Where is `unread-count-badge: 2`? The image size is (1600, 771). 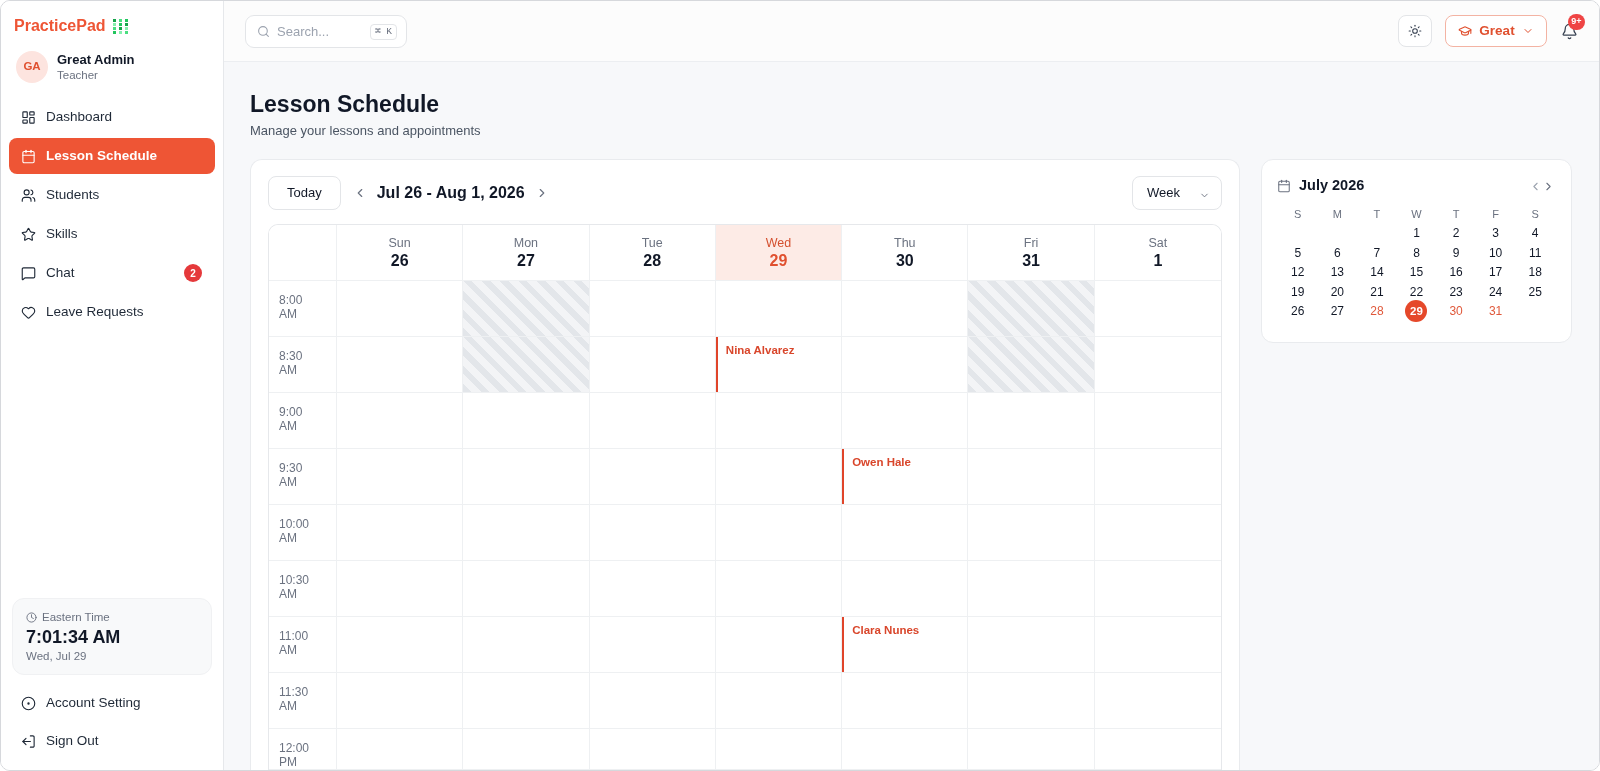
unread-count-badge: 2 is located at coordinates (193, 273).